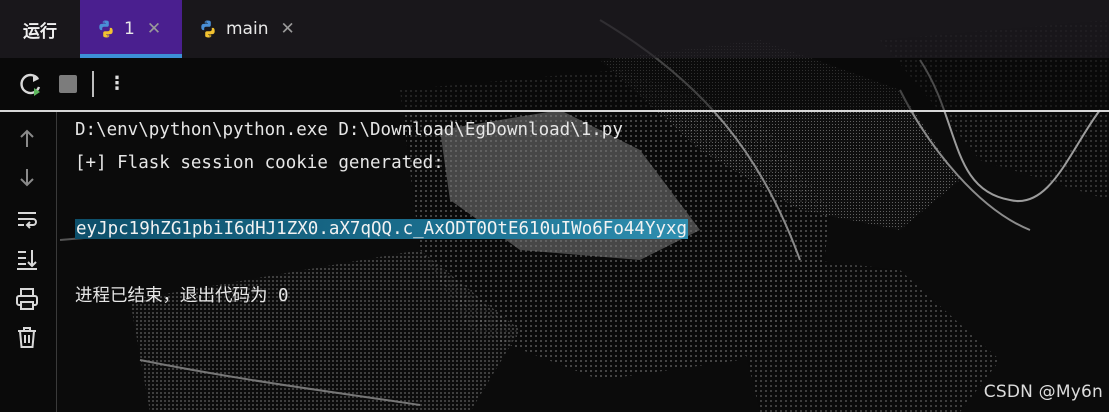 Image resolution: width=1109 pixels, height=412 pixels. Describe the element at coordinates (182, 296) in the screenshot. I see `console-line-exit: 进程已结束，退出代码为 0` at that location.